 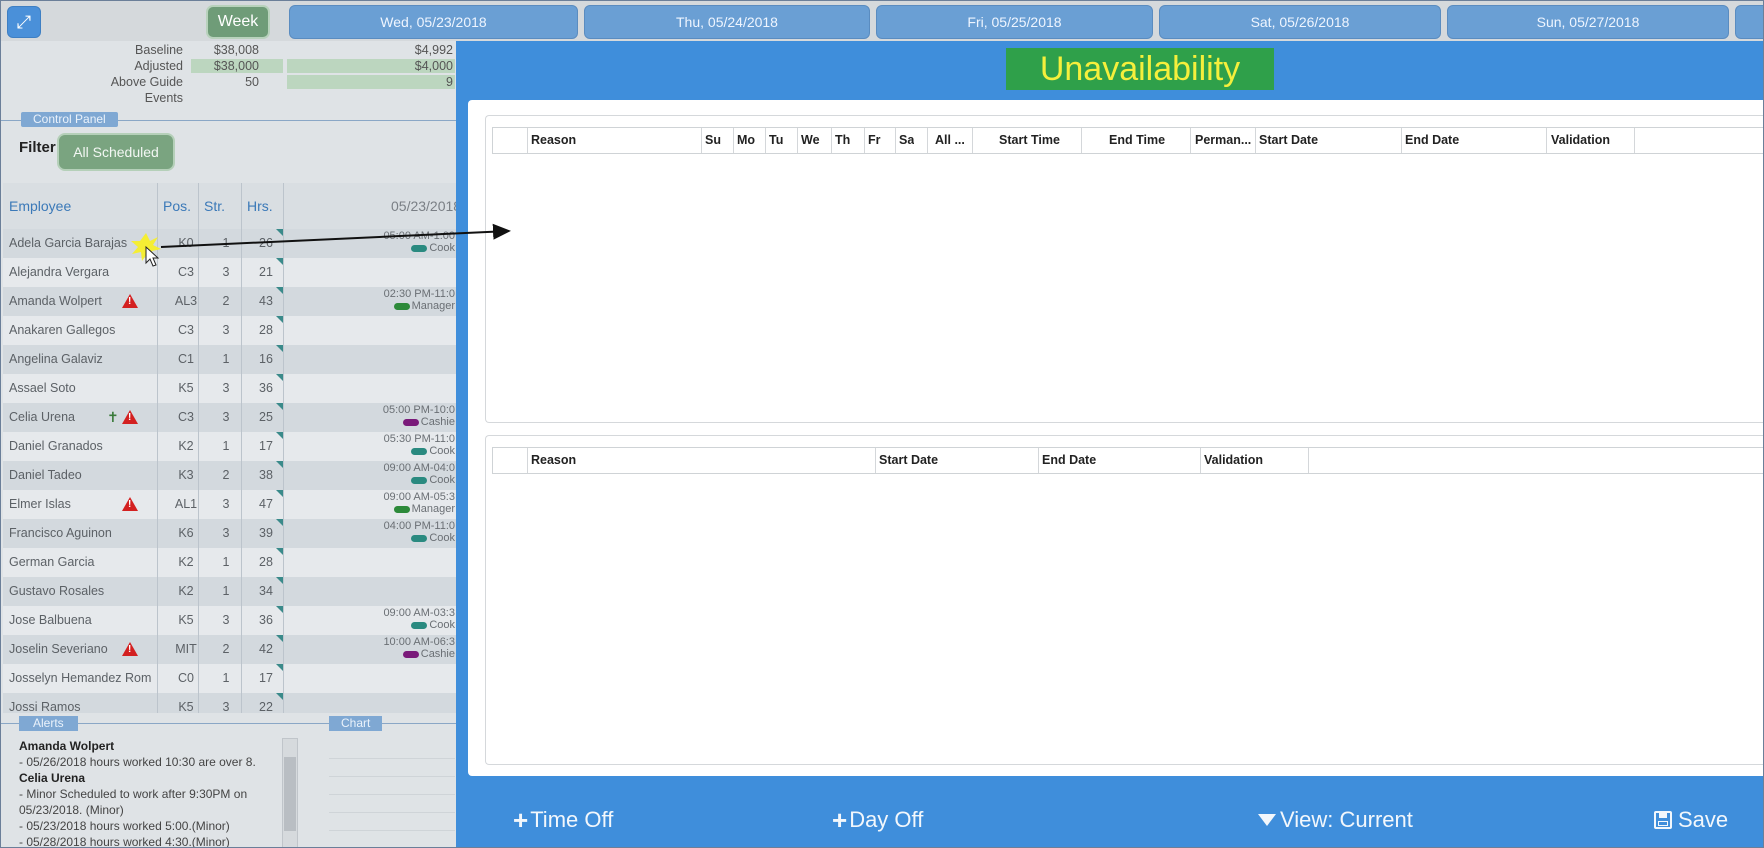 I want to click on save-button: Save, so click(x=1691, y=820).